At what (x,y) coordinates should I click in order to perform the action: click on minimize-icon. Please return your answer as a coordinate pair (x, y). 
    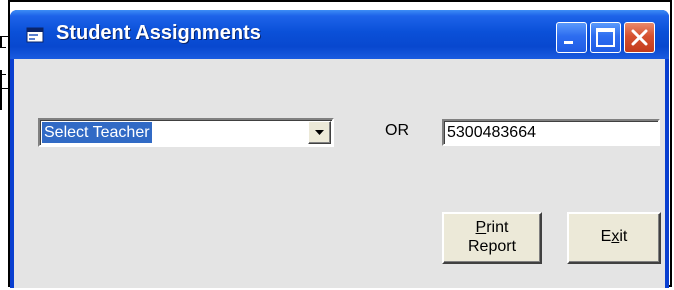
    Looking at the image, I should click on (568, 42).